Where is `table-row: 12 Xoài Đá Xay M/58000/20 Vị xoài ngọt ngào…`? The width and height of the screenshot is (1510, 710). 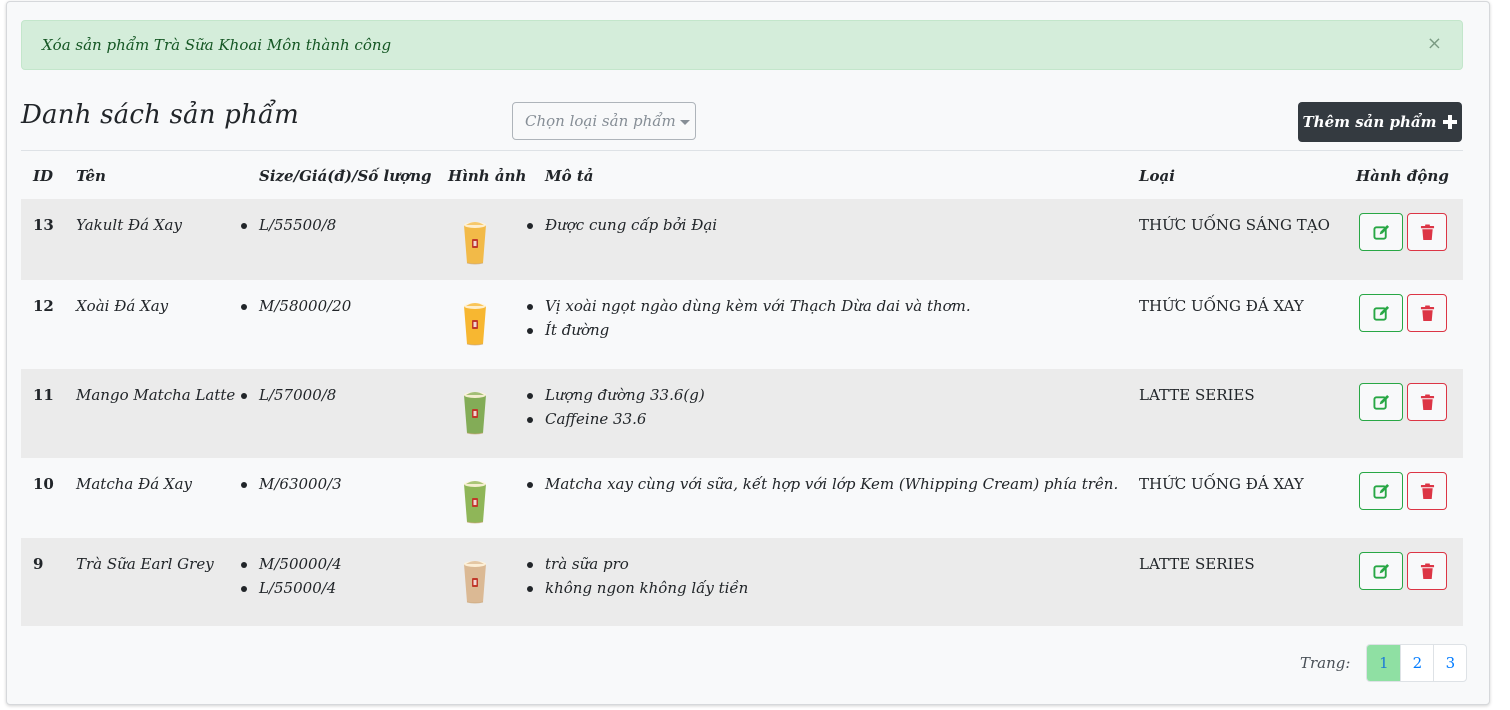 table-row: 12 Xoài Đá Xay M/58000/20 Vị xoài ngọt ngào… is located at coordinates (742, 324).